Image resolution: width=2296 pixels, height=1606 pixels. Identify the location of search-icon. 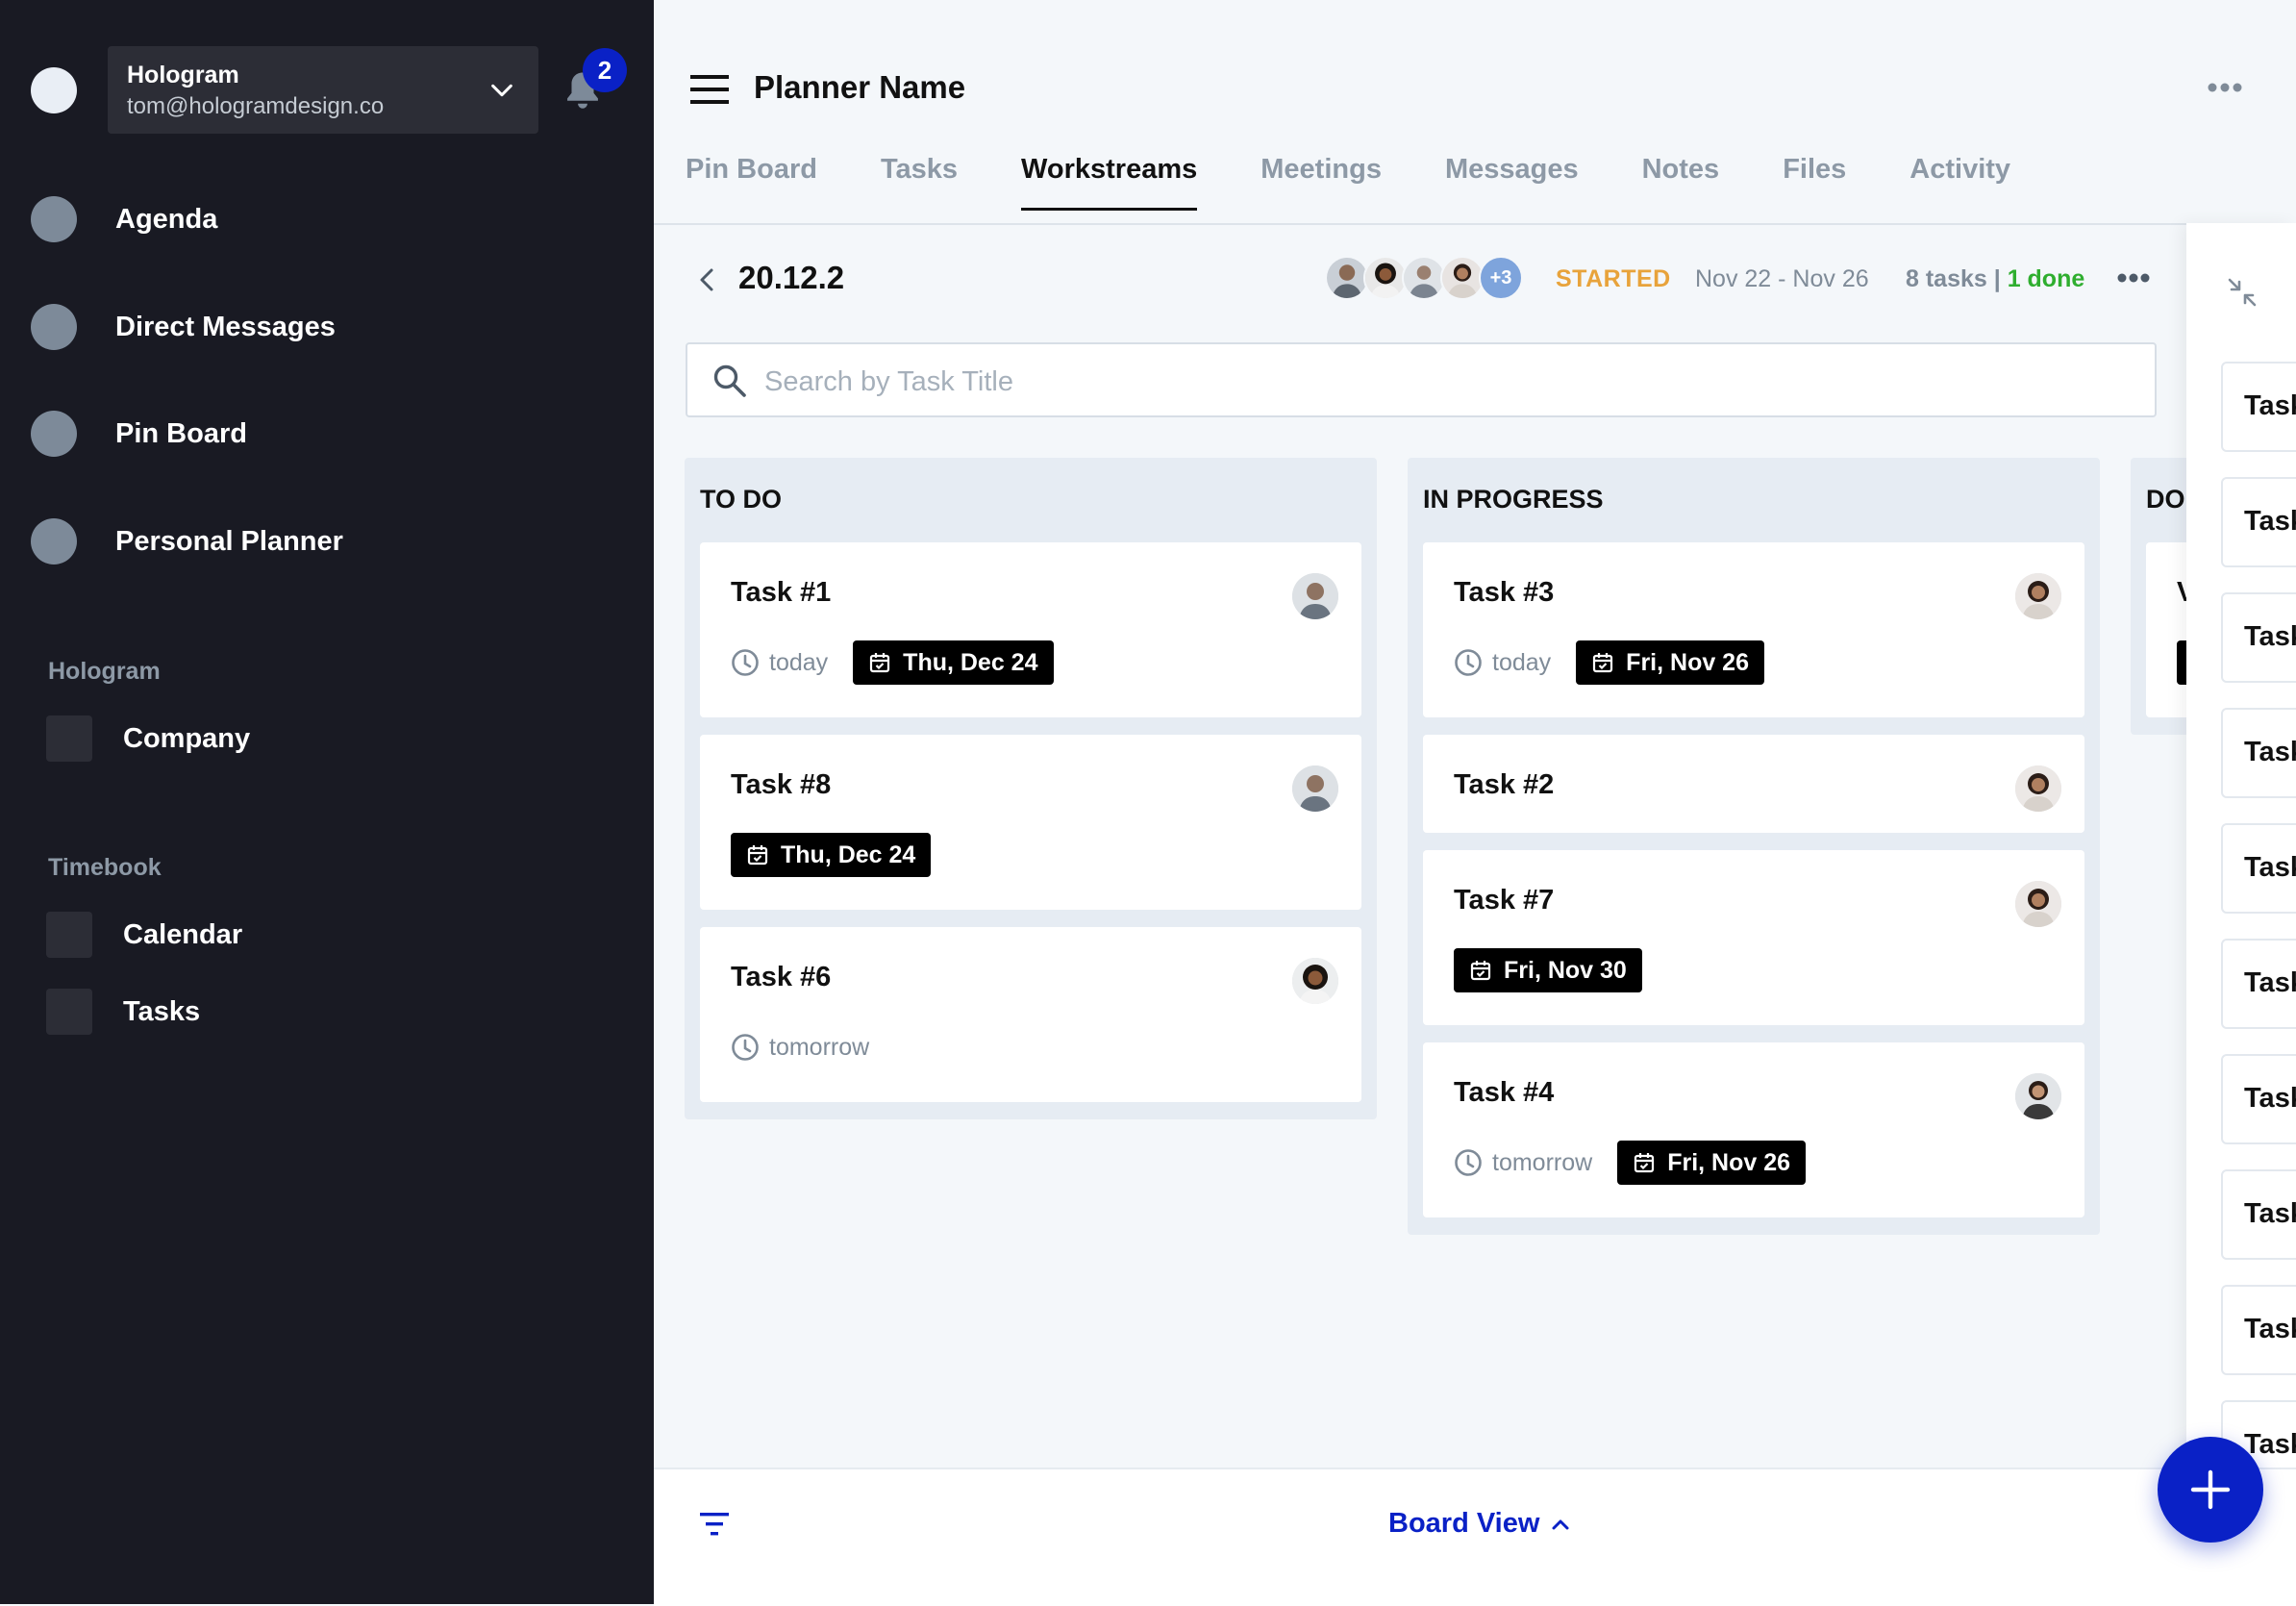
(729, 380).